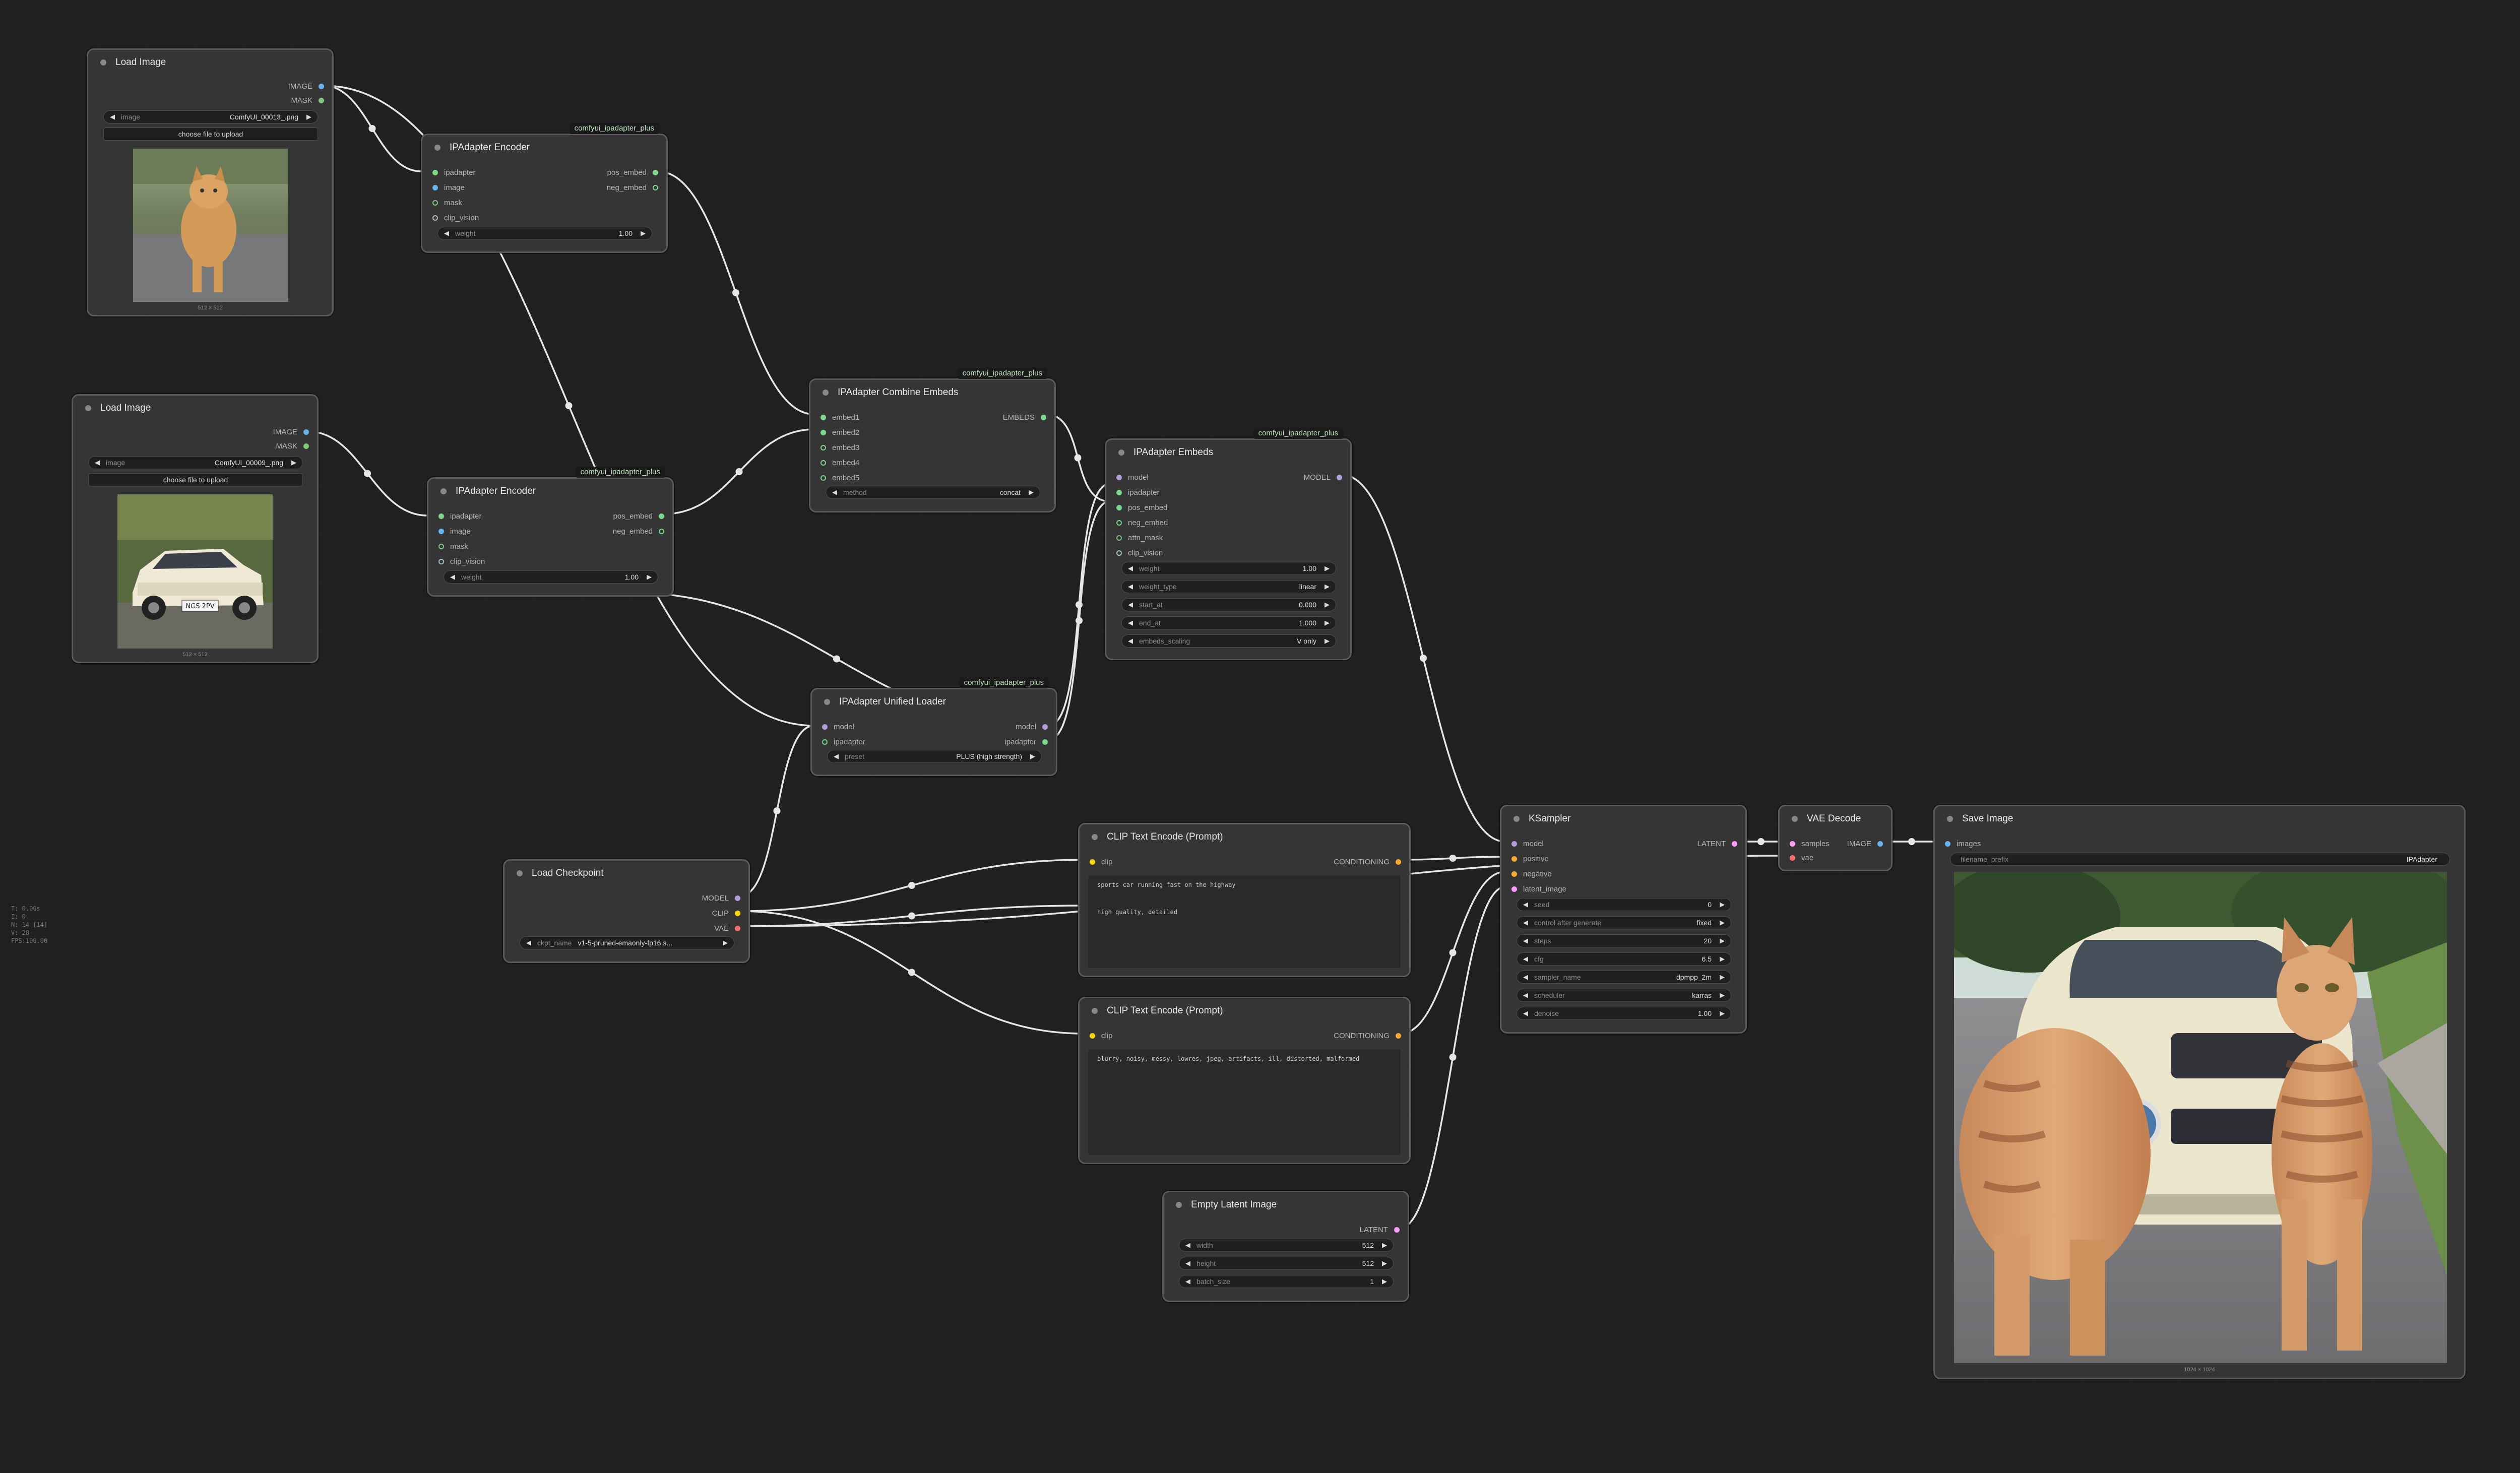  Describe the element at coordinates (1024, 417) in the screenshot. I see `output-embeds: EMBEDS` at that location.